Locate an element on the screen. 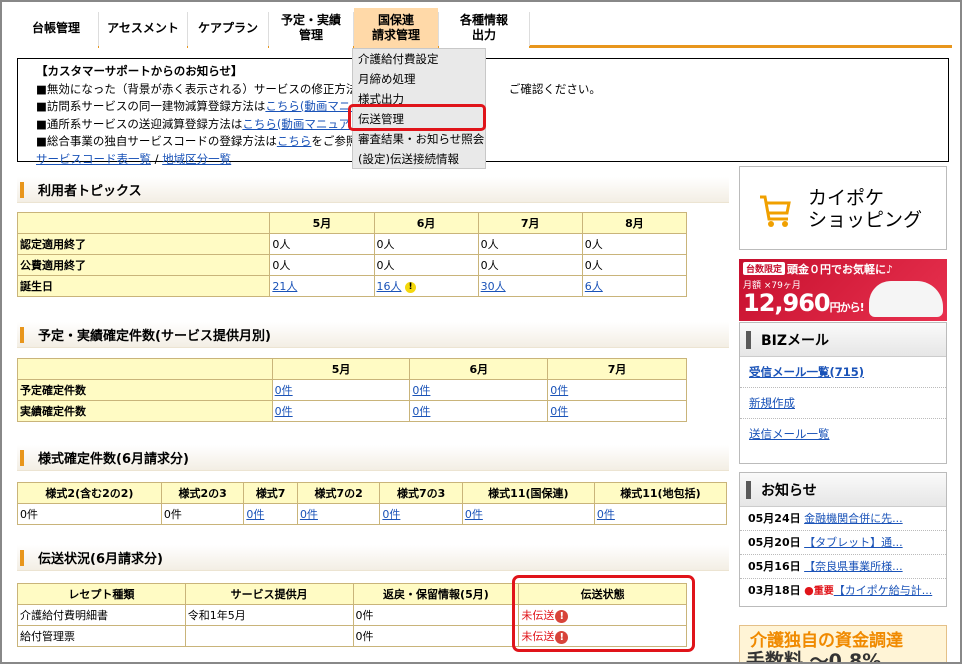  notice-link: こちら is located at coordinates (294, 141).